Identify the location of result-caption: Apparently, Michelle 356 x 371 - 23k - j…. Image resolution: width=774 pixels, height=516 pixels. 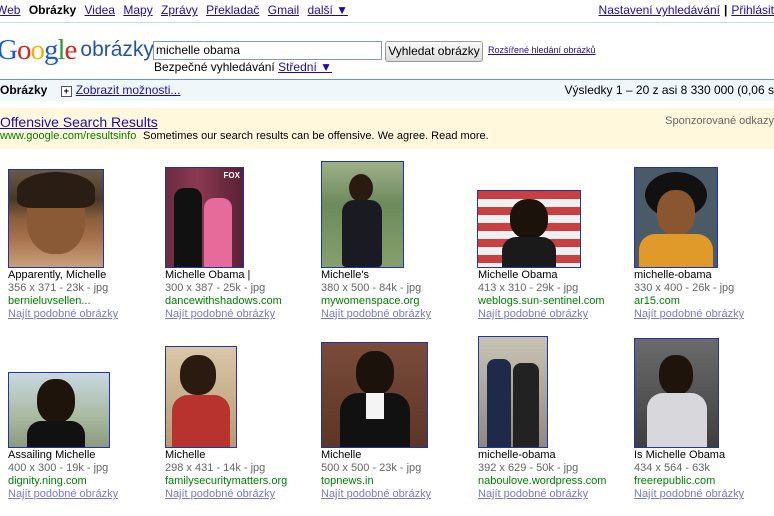
(63, 295).